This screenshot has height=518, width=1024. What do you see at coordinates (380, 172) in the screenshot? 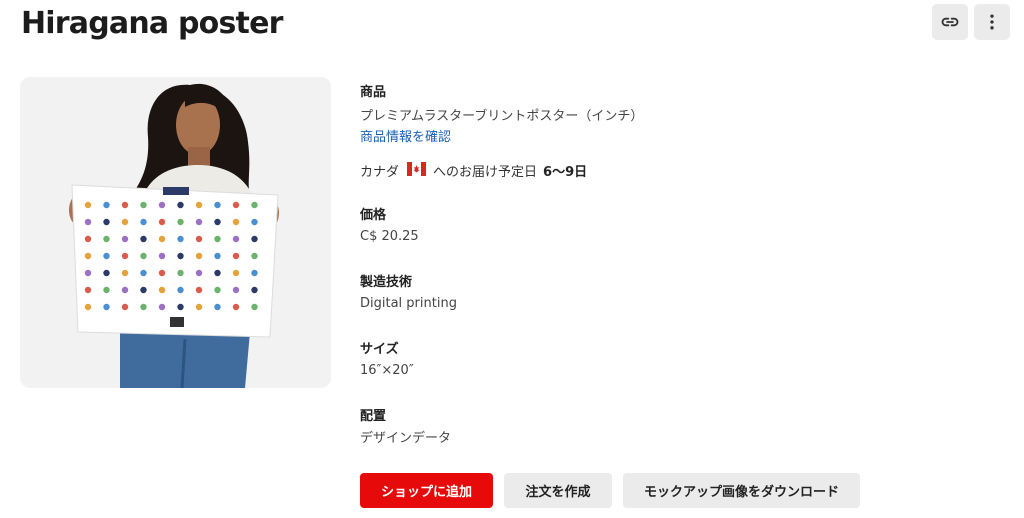
I see `delivery-country: カナダ` at bounding box center [380, 172].